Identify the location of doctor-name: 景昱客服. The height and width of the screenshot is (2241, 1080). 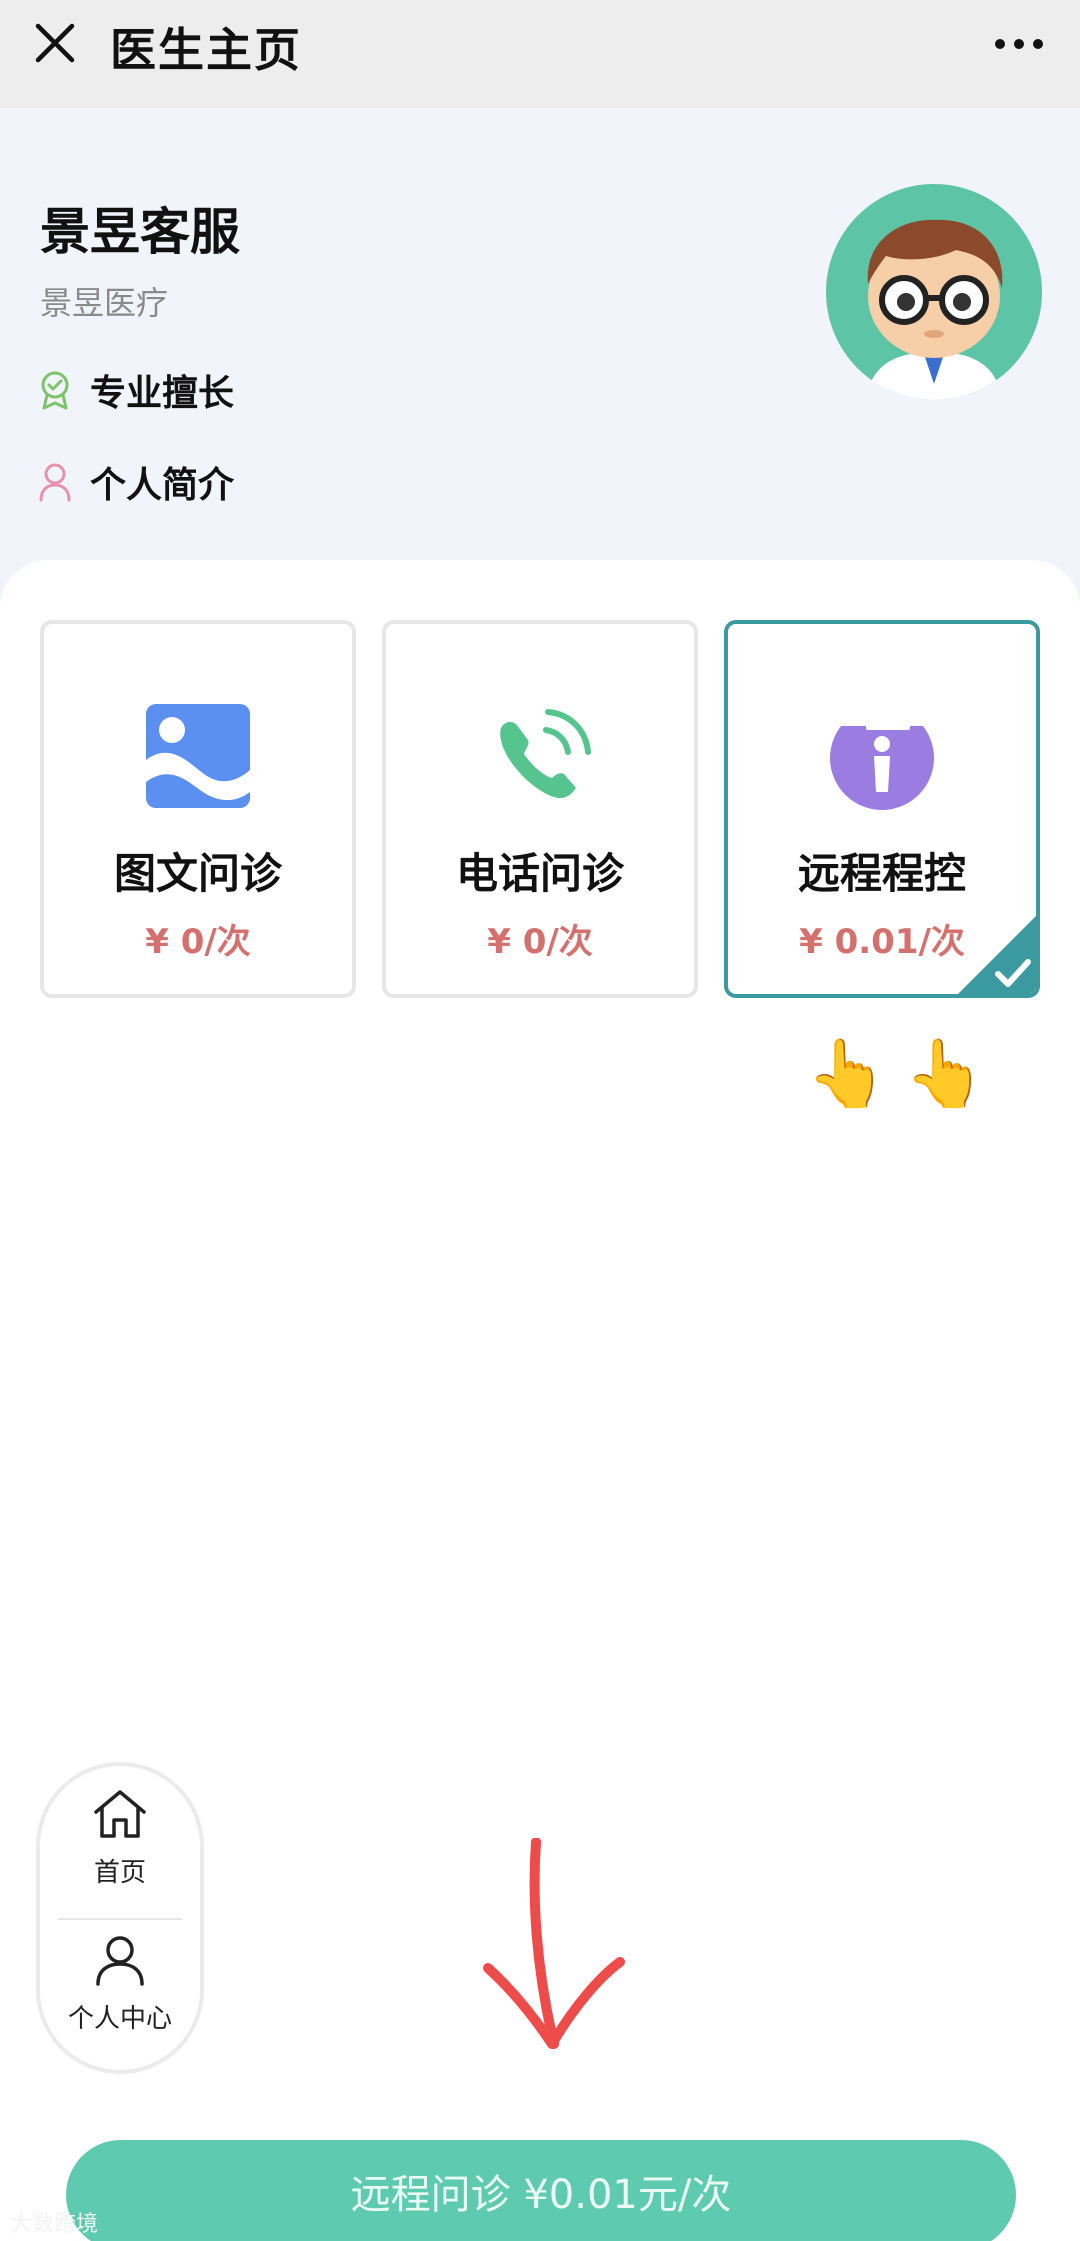
(140, 232).